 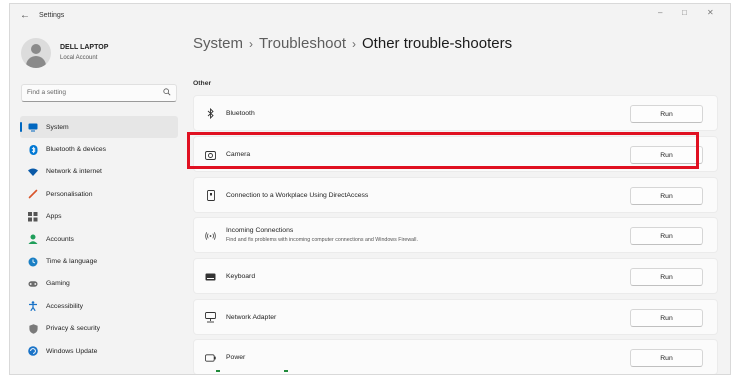 What do you see at coordinates (99, 93) in the screenshot?
I see `search-input: Find a setting` at bounding box center [99, 93].